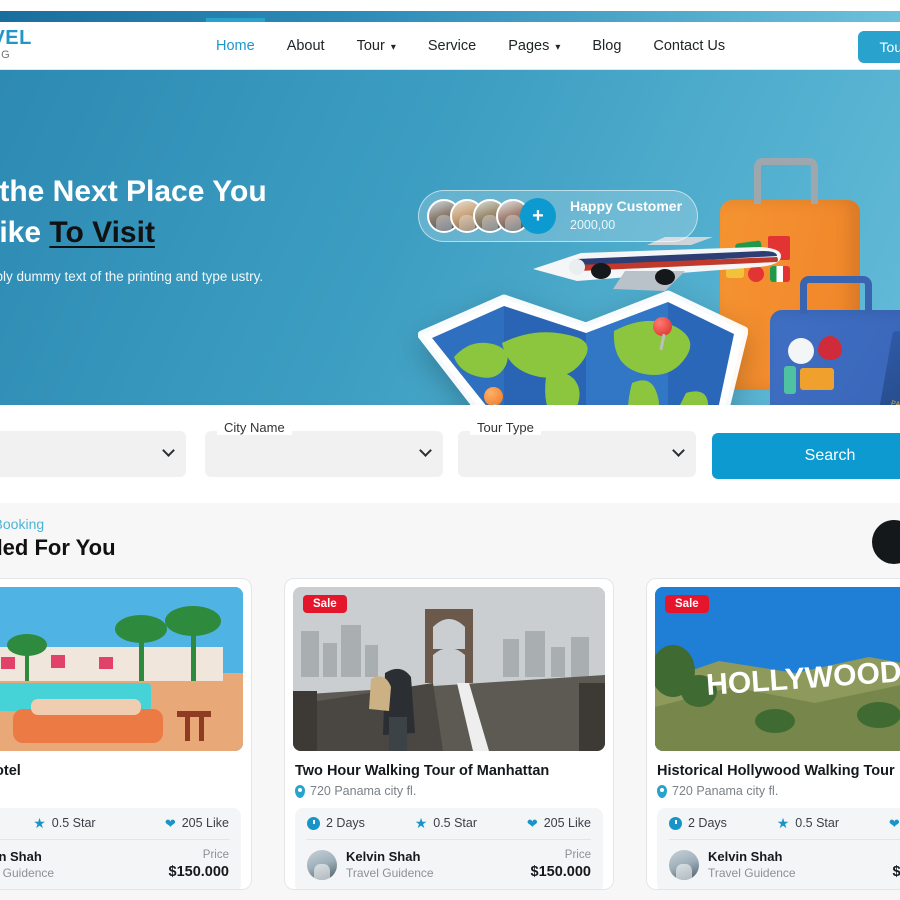 The height and width of the screenshot is (900, 900). I want to click on card-stats: ★ 0.5 Star ❤ 205 Like, so click(114, 823).